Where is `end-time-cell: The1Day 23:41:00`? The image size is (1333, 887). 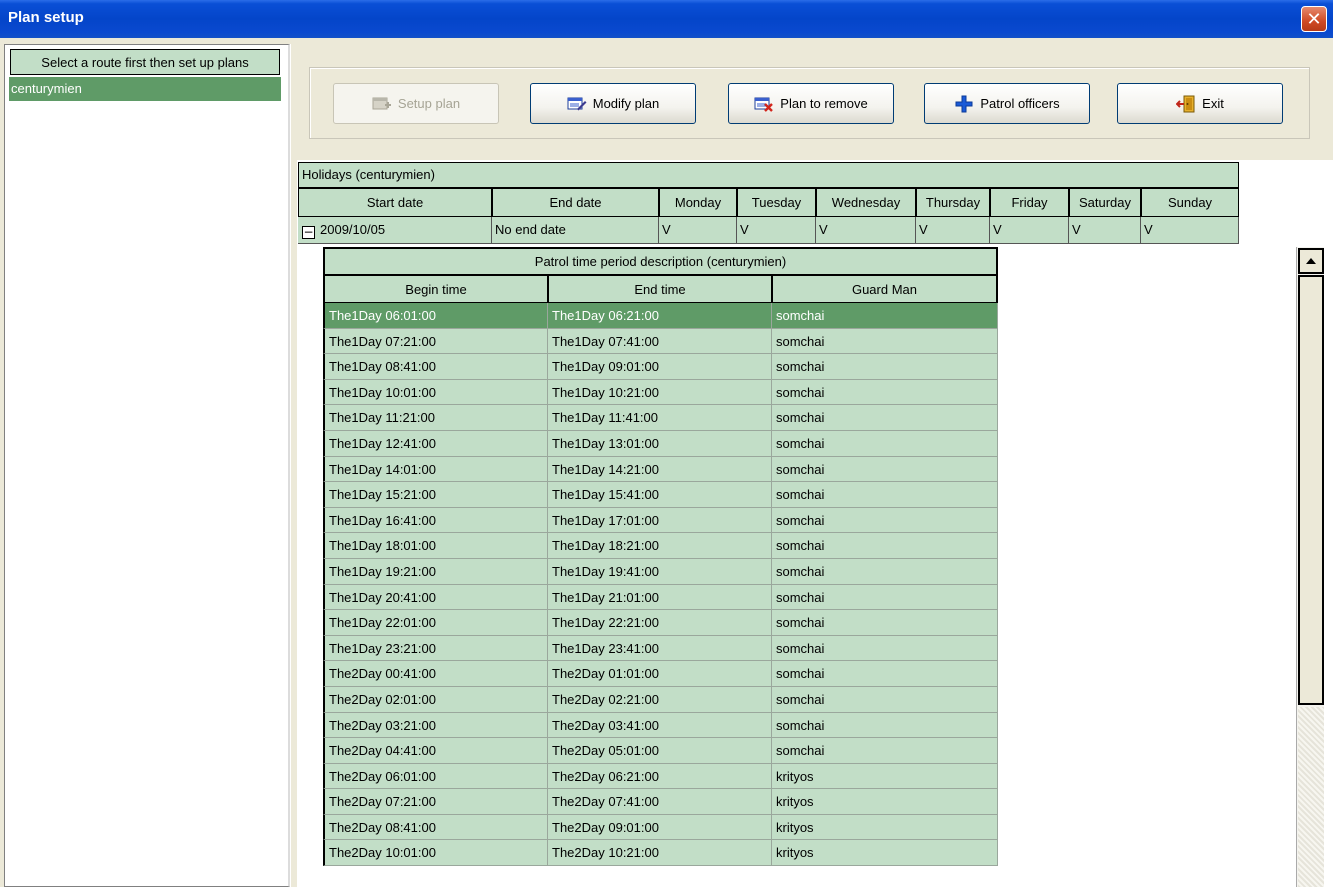 end-time-cell: The1Day 23:41:00 is located at coordinates (660, 648).